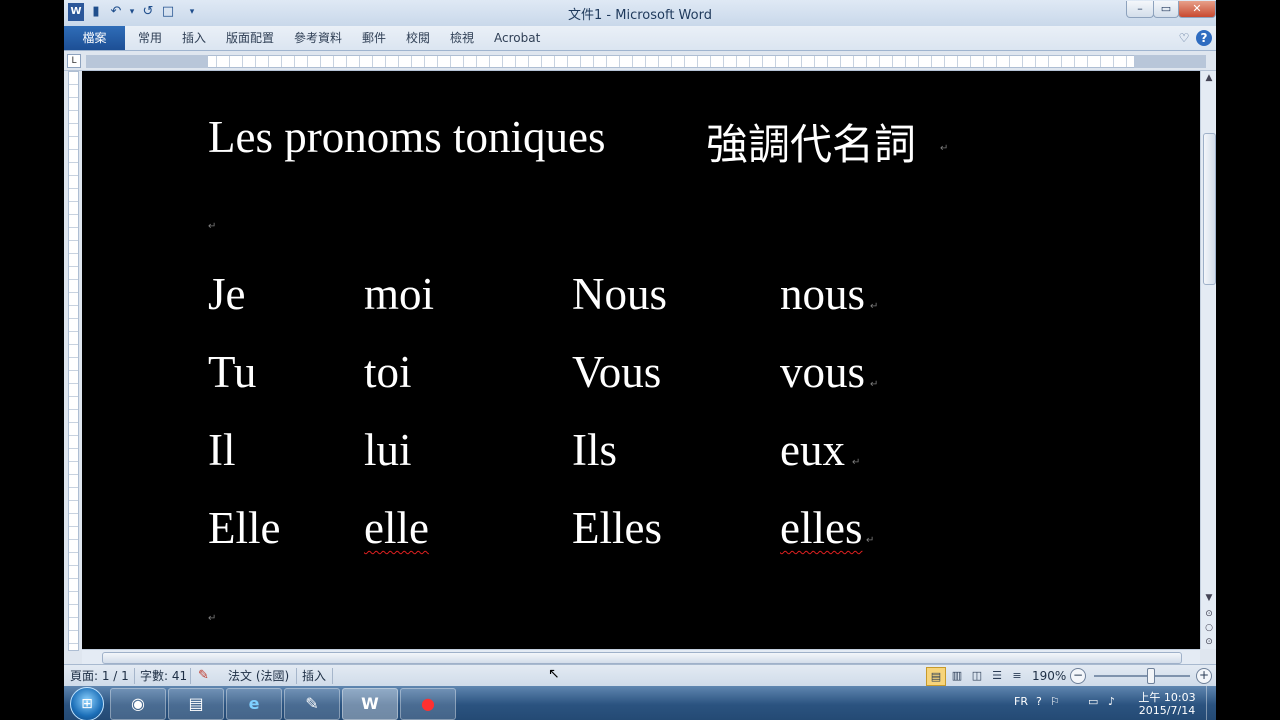 This screenshot has height=720, width=1280. Describe the element at coordinates (244, 528) in the screenshot. I see `pronoun-subject: Elle` at that location.